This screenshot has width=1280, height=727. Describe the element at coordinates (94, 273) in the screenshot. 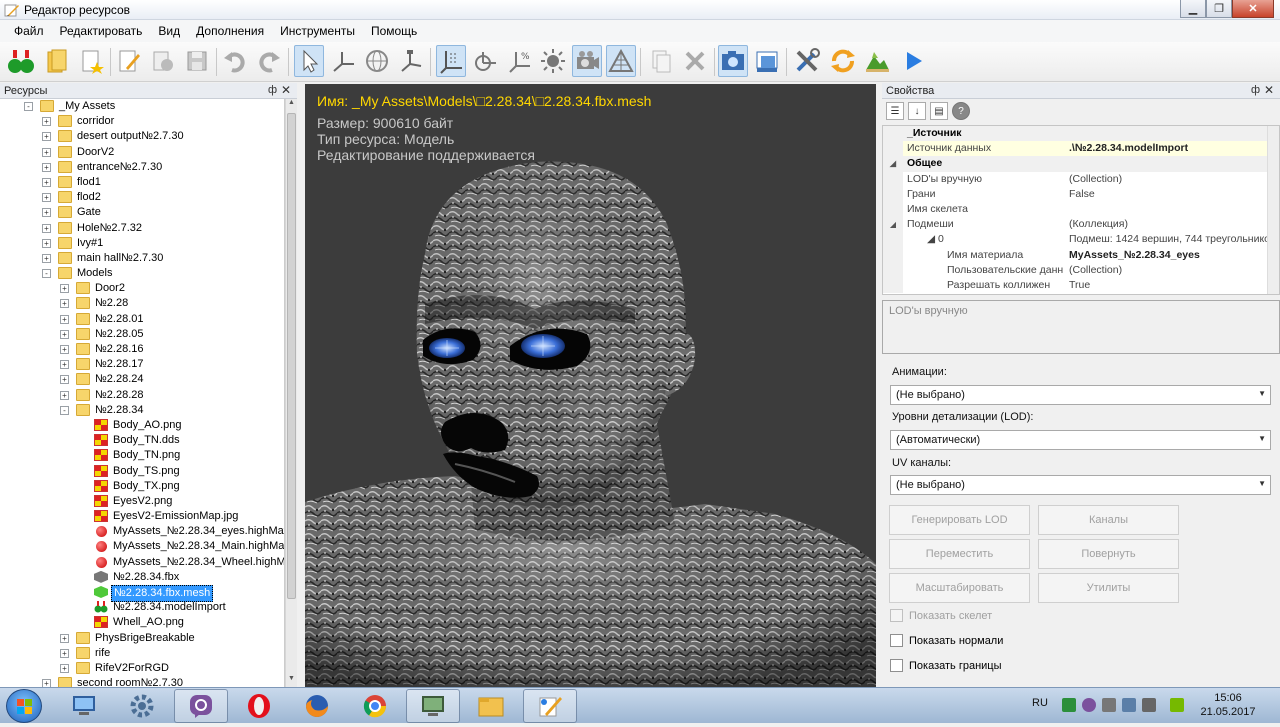

I see `tree-node-label: Models` at that location.